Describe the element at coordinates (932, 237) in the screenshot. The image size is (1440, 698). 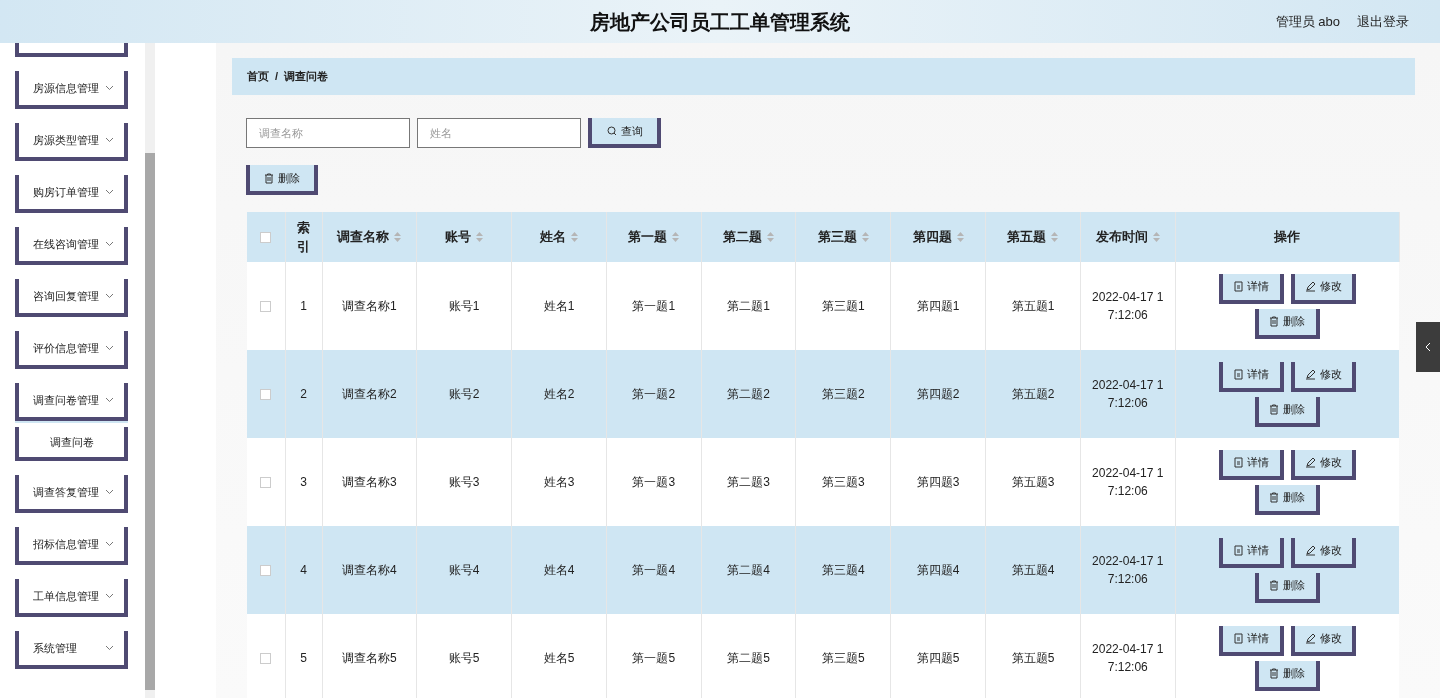
I see `column-header: 第四题` at that location.